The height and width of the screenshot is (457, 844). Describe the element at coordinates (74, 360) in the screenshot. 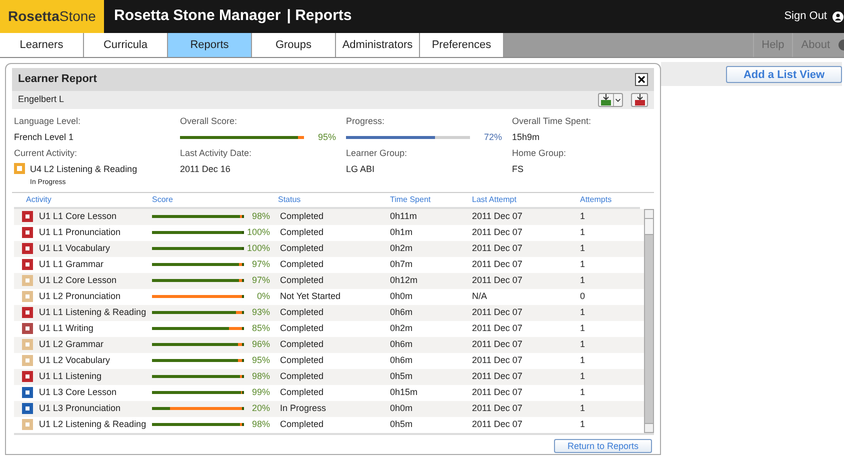

I see `activity-name: U1 L2 Vocabulary` at that location.